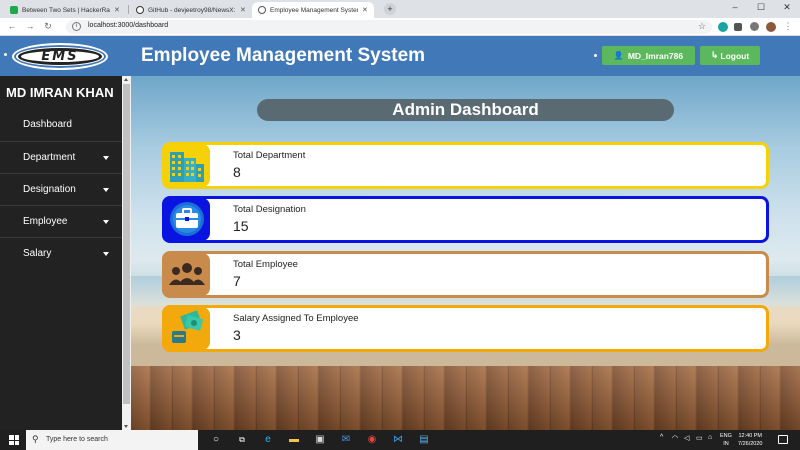 The height and width of the screenshot is (450, 800). Describe the element at coordinates (372, 440) in the screenshot. I see `chrome-icon: ◉` at that location.